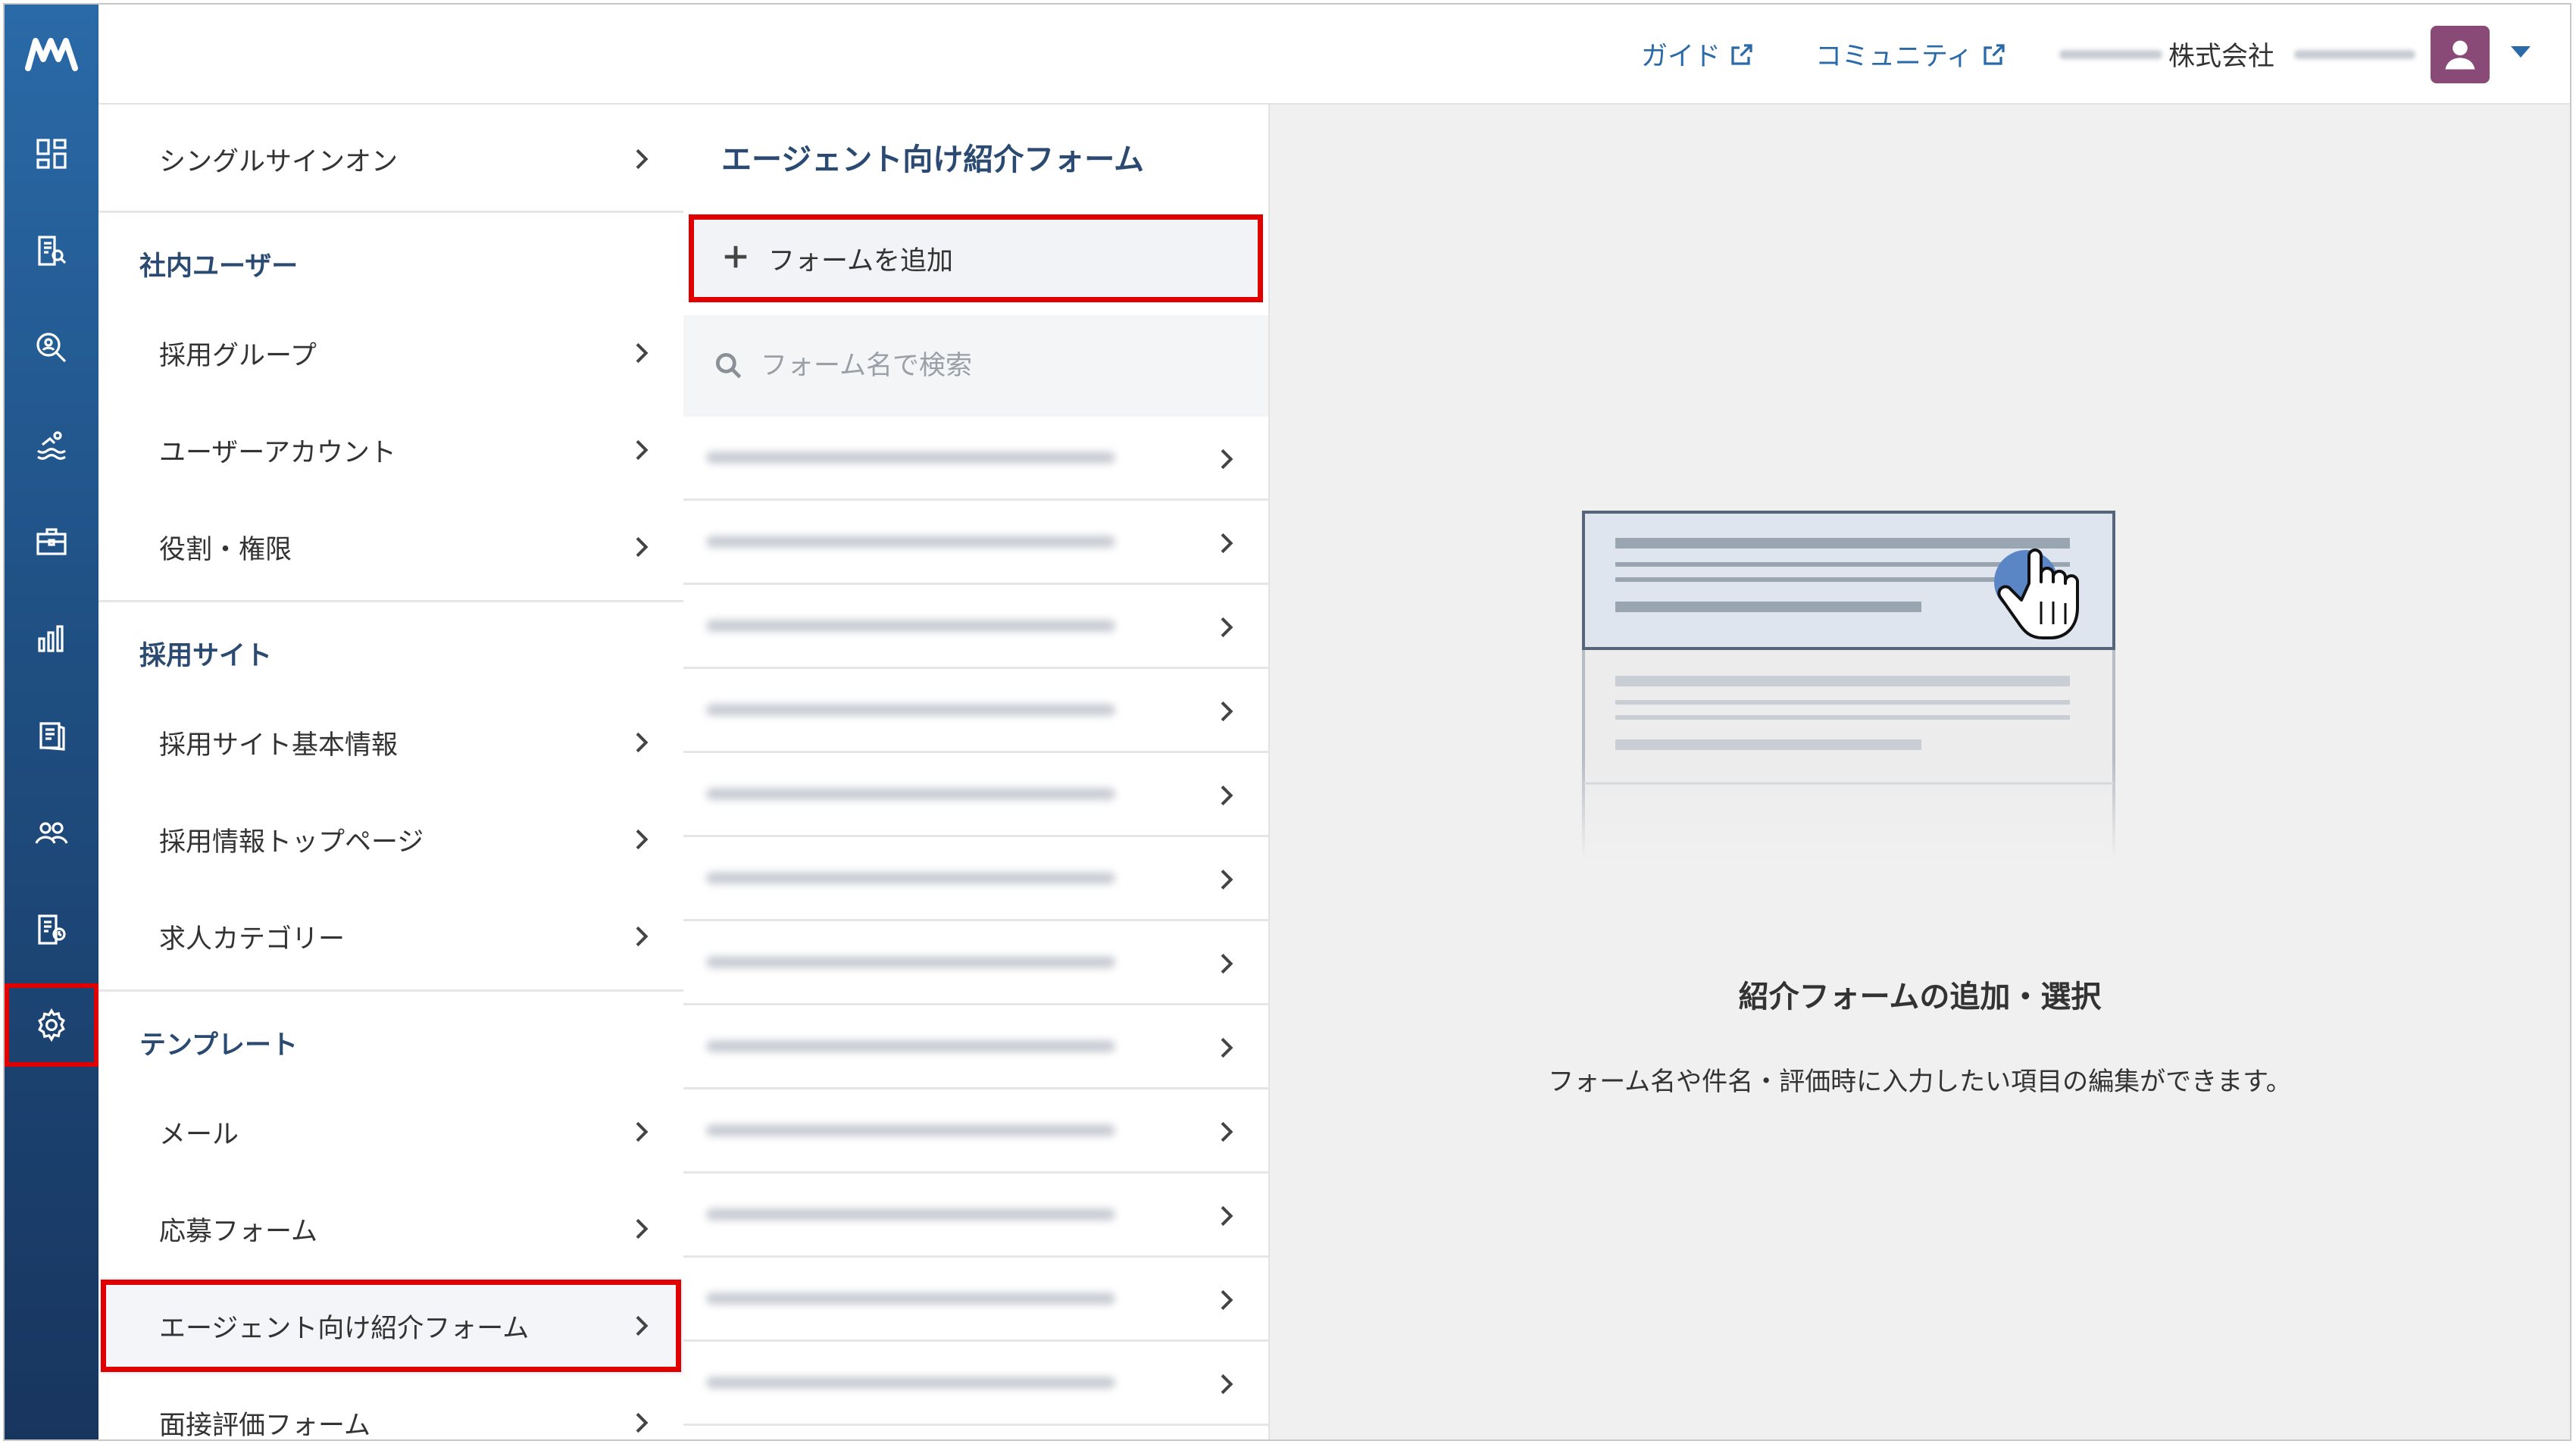 The height and width of the screenshot is (1444, 2576). Describe the element at coordinates (1920, 997) in the screenshot. I see `empty-state-title: 紹介フォームの追加・選択` at that location.